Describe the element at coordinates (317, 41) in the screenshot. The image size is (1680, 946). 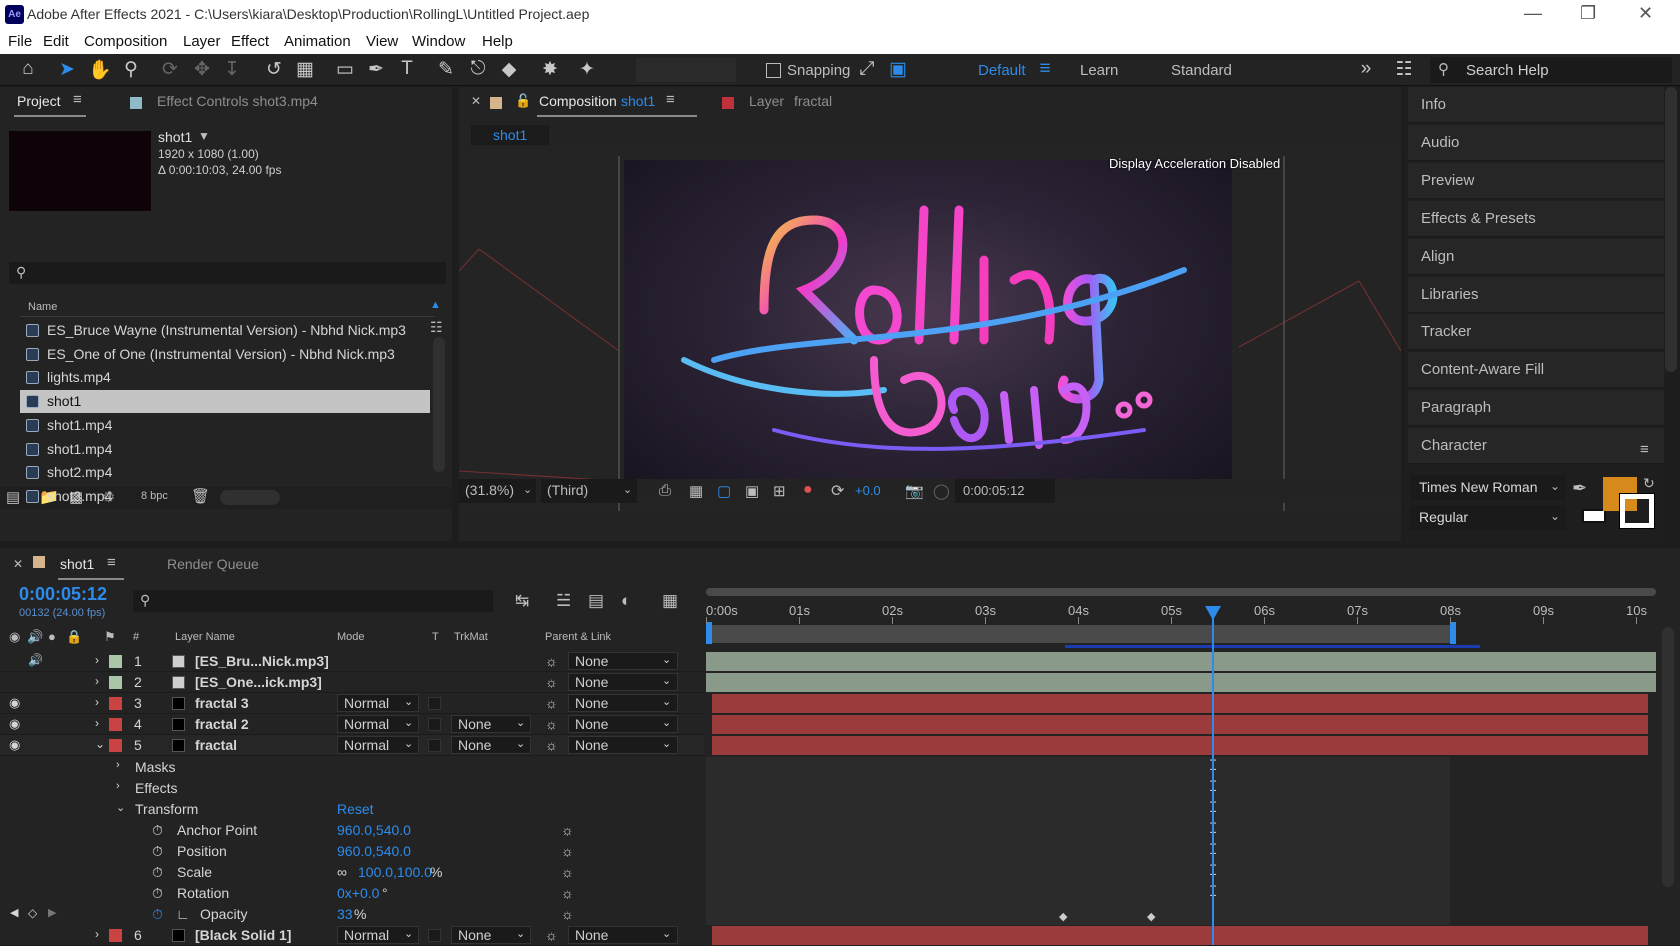
I see `menu-animation: Animation` at that location.